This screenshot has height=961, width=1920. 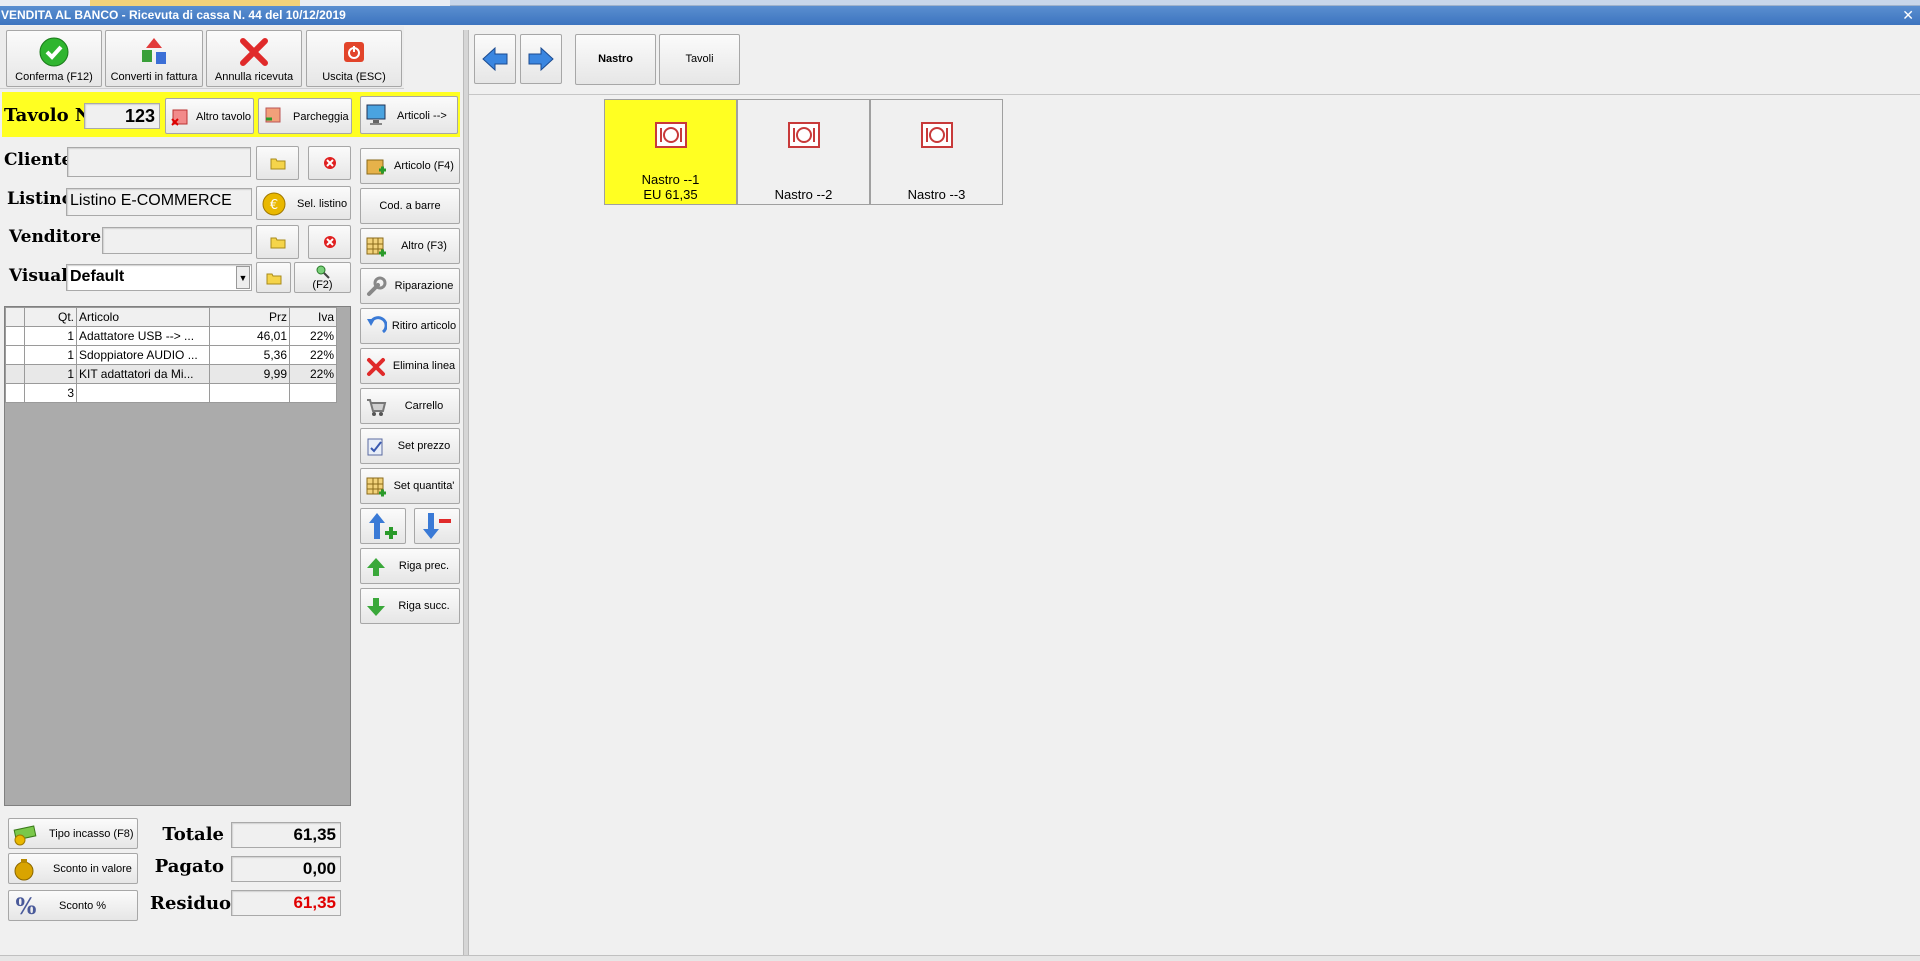 What do you see at coordinates (159, 202) in the screenshot?
I see `list-field: Listino E-COMMERCE` at bounding box center [159, 202].